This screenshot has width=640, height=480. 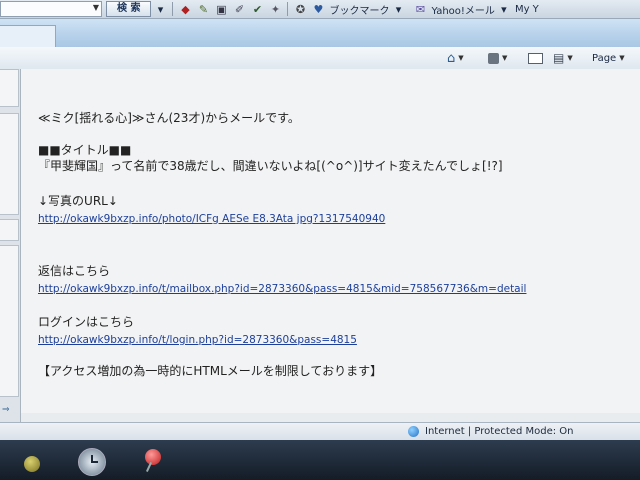 What do you see at coordinates (359, 9) in the screenshot?
I see `bookmark-menu: ブックマーク` at bounding box center [359, 9].